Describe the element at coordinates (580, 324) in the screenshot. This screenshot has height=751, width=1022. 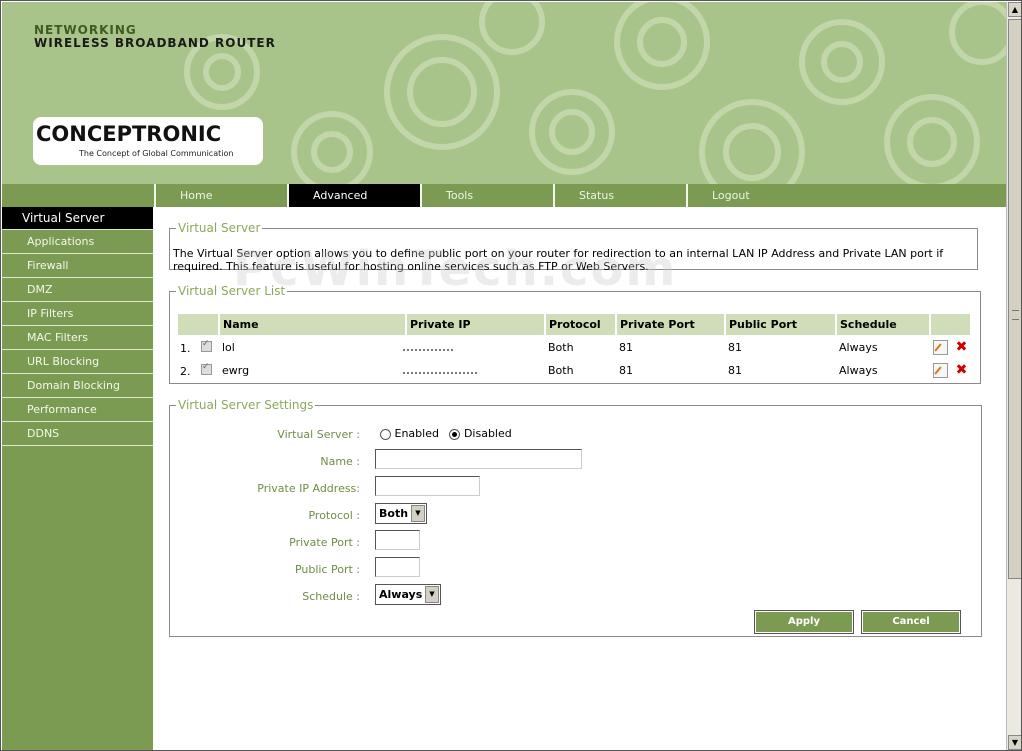
I see `column-header-protocol: Protocol` at that location.